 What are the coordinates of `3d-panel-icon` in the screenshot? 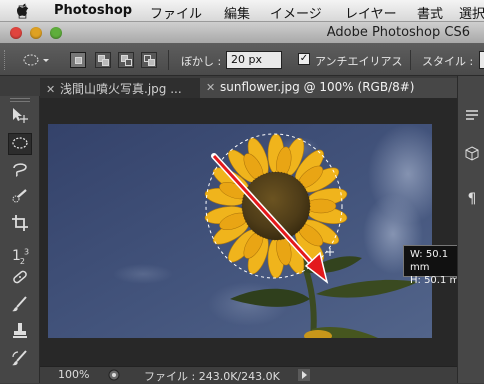 It's located at (472, 154).